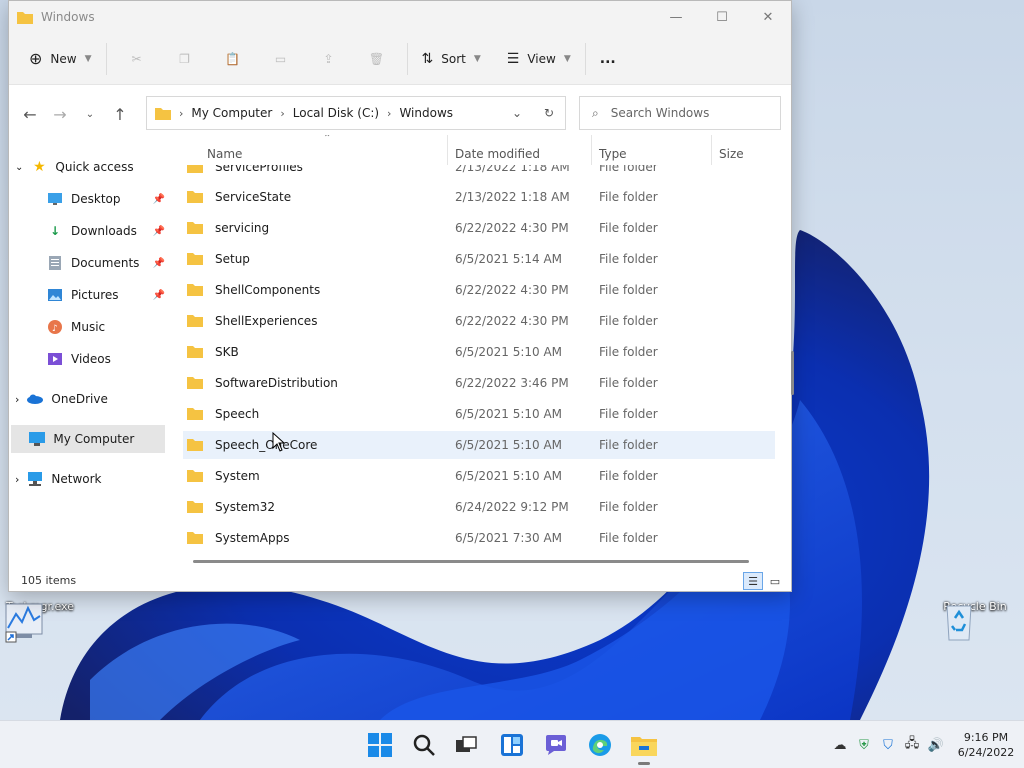  Describe the element at coordinates (549, 113) in the screenshot. I see `refresh-icon: ↻` at that location.